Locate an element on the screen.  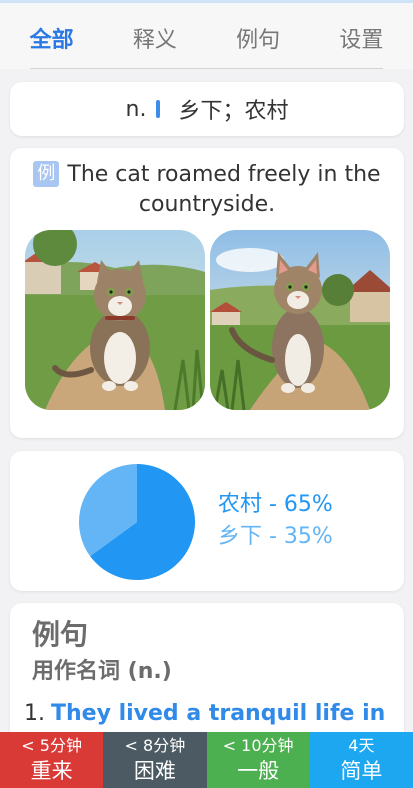
rate-again-button: < 5分钟 重来 is located at coordinates (52, 760).